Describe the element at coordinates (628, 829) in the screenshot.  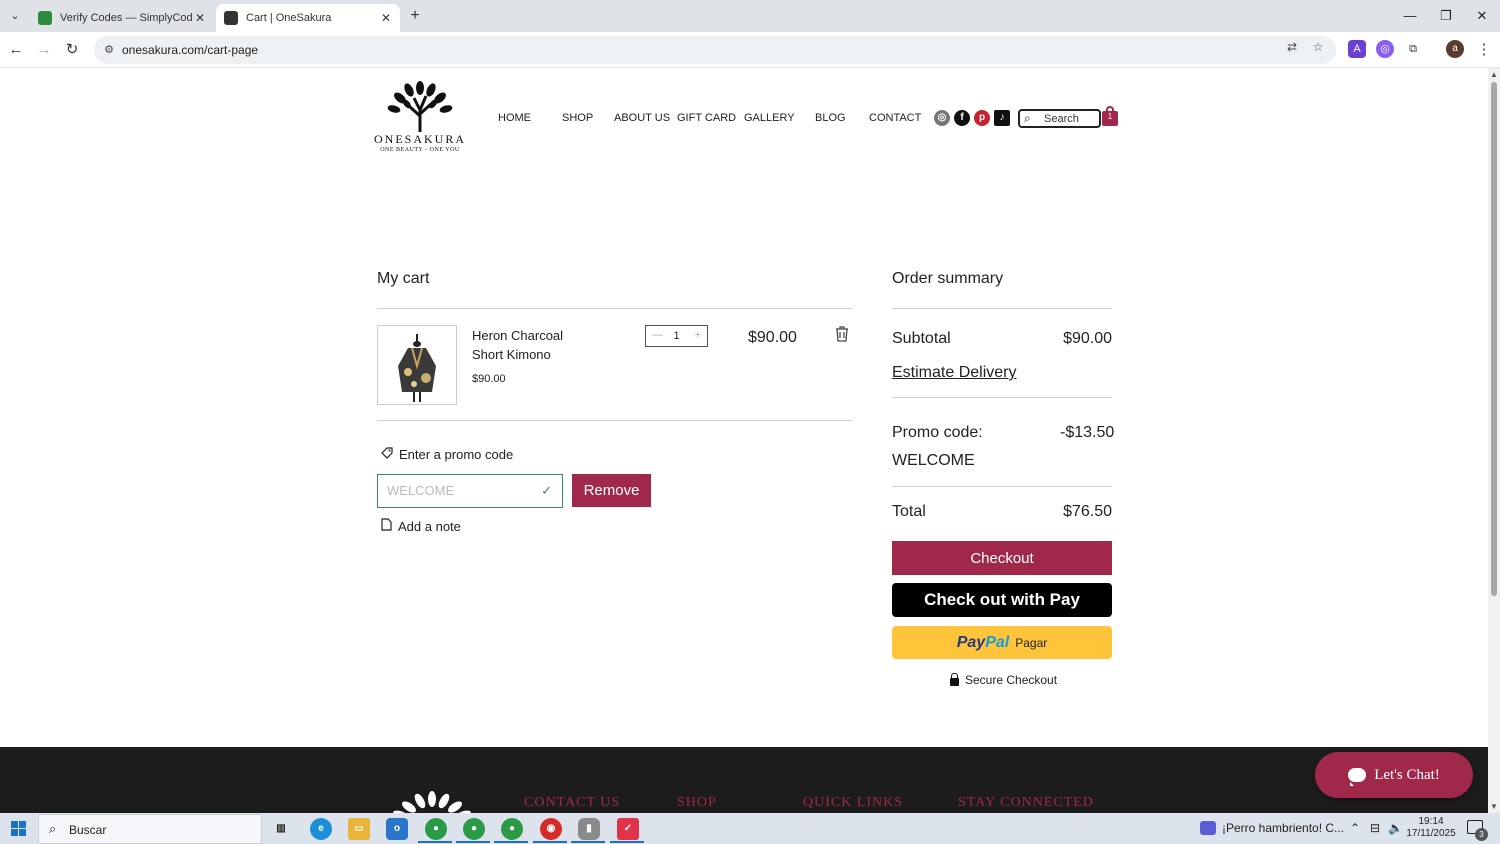
I see `pocket-app-icon: ✓` at that location.